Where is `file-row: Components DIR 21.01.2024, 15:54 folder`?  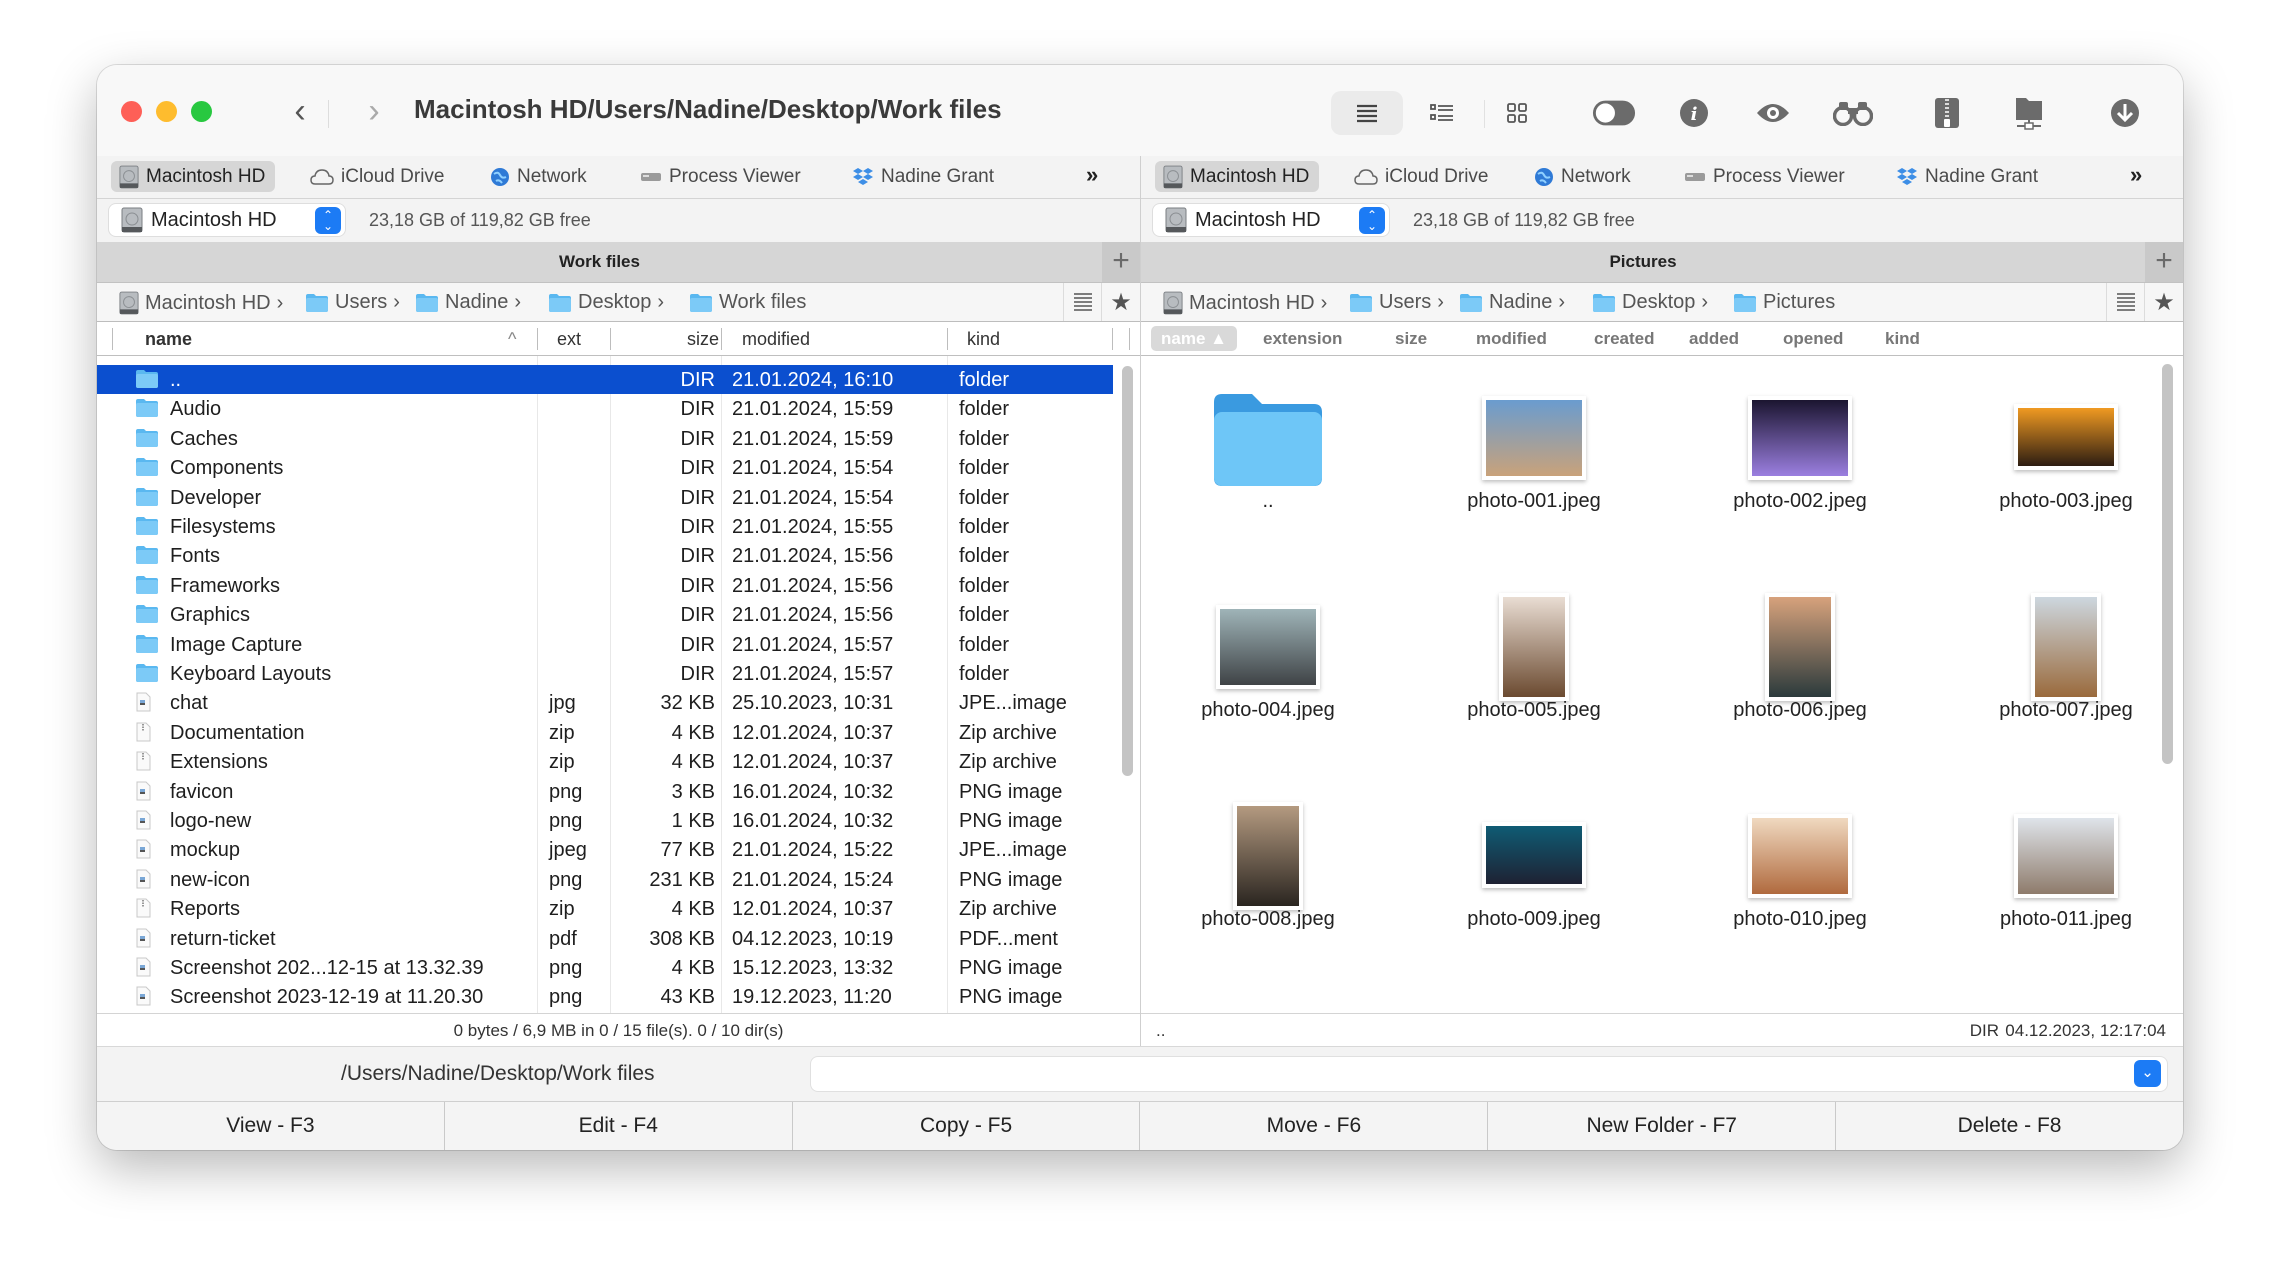
file-row: Components DIR 21.01.2024, 15:54 folder is located at coordinates (605, 467).